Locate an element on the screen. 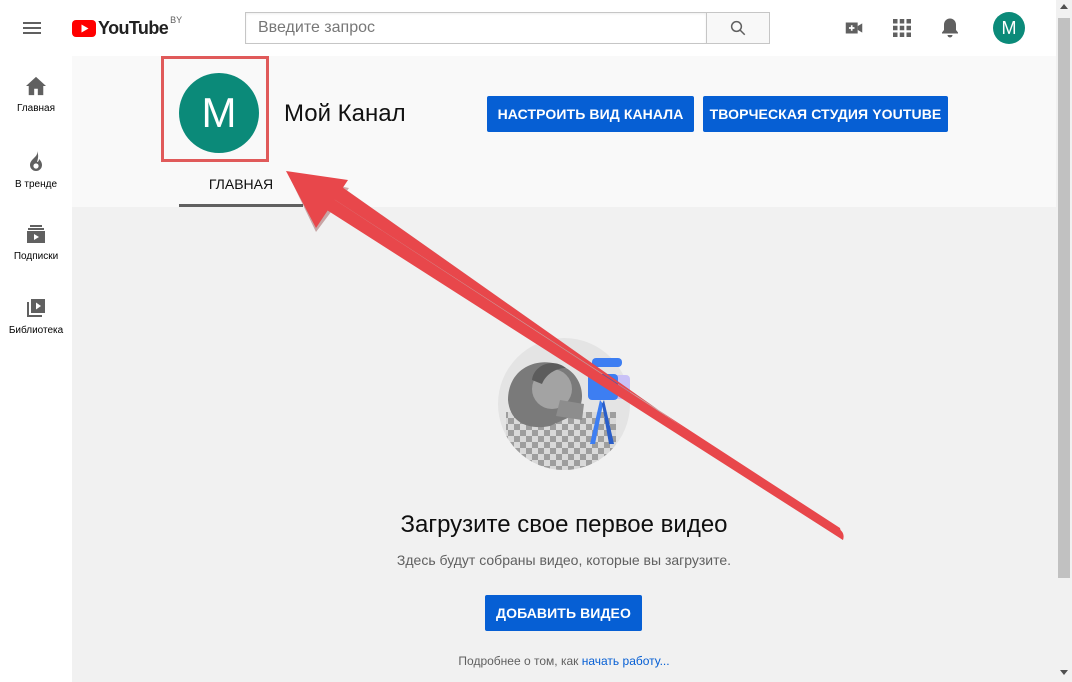 The height and width of the screenshot is (682, 1072). sidebar-item-library: Библиотека is located at coordinates (36, 315).